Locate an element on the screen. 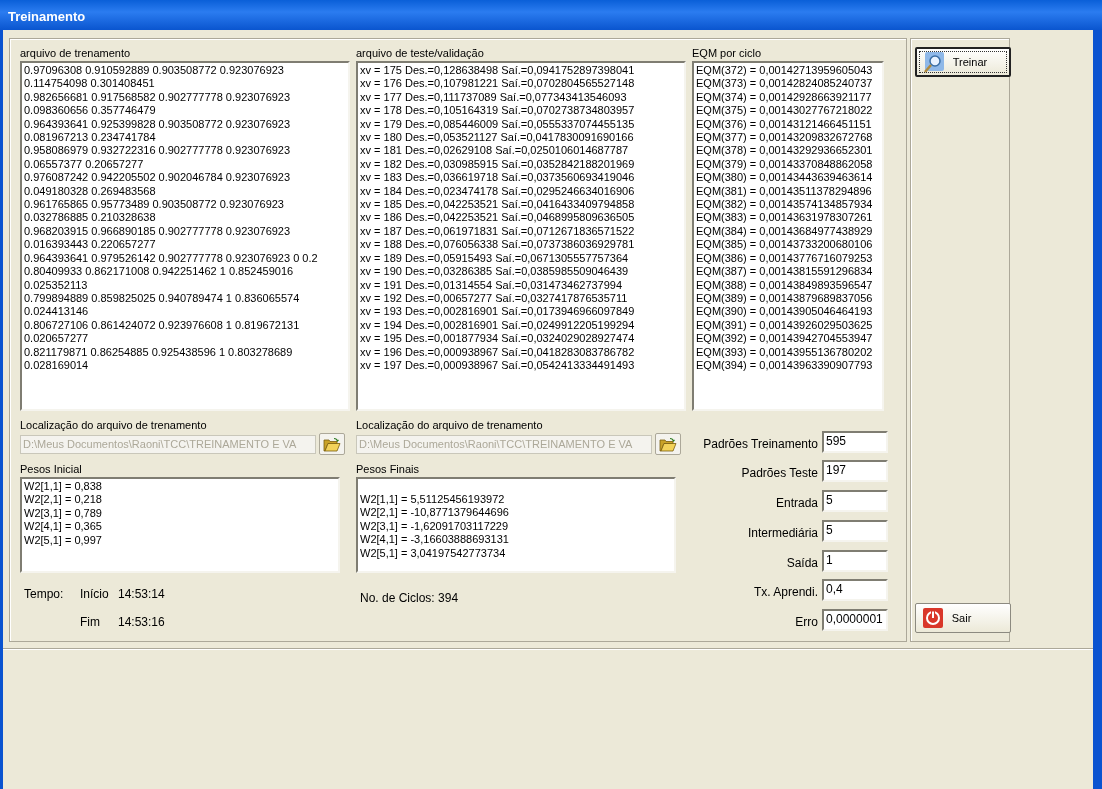  text-line: 0.098360656 0.357746479 is located at coordinates (90, 111).